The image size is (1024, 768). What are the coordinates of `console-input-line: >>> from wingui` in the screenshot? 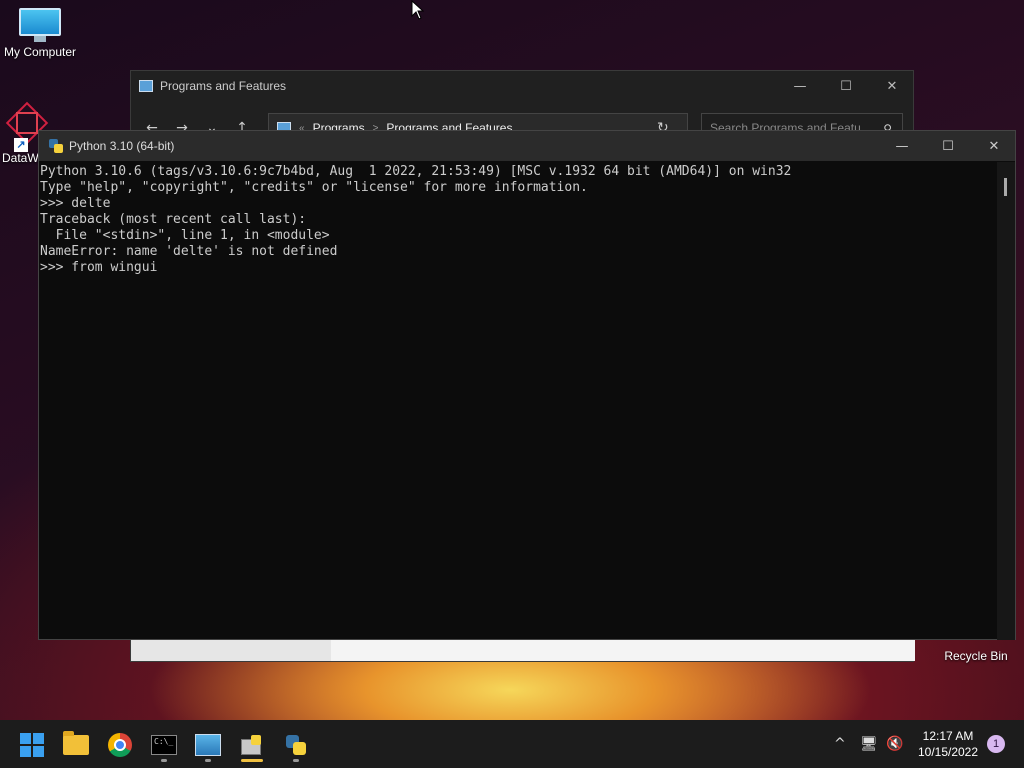 It's located at (519, 268).